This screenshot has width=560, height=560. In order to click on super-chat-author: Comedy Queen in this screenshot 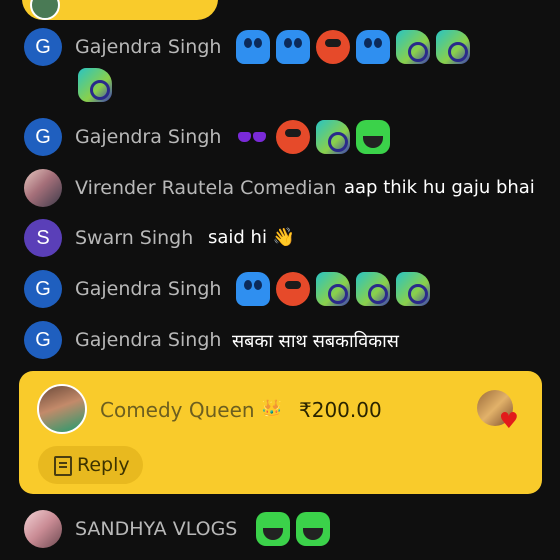, I will do `click(177, 410)`.